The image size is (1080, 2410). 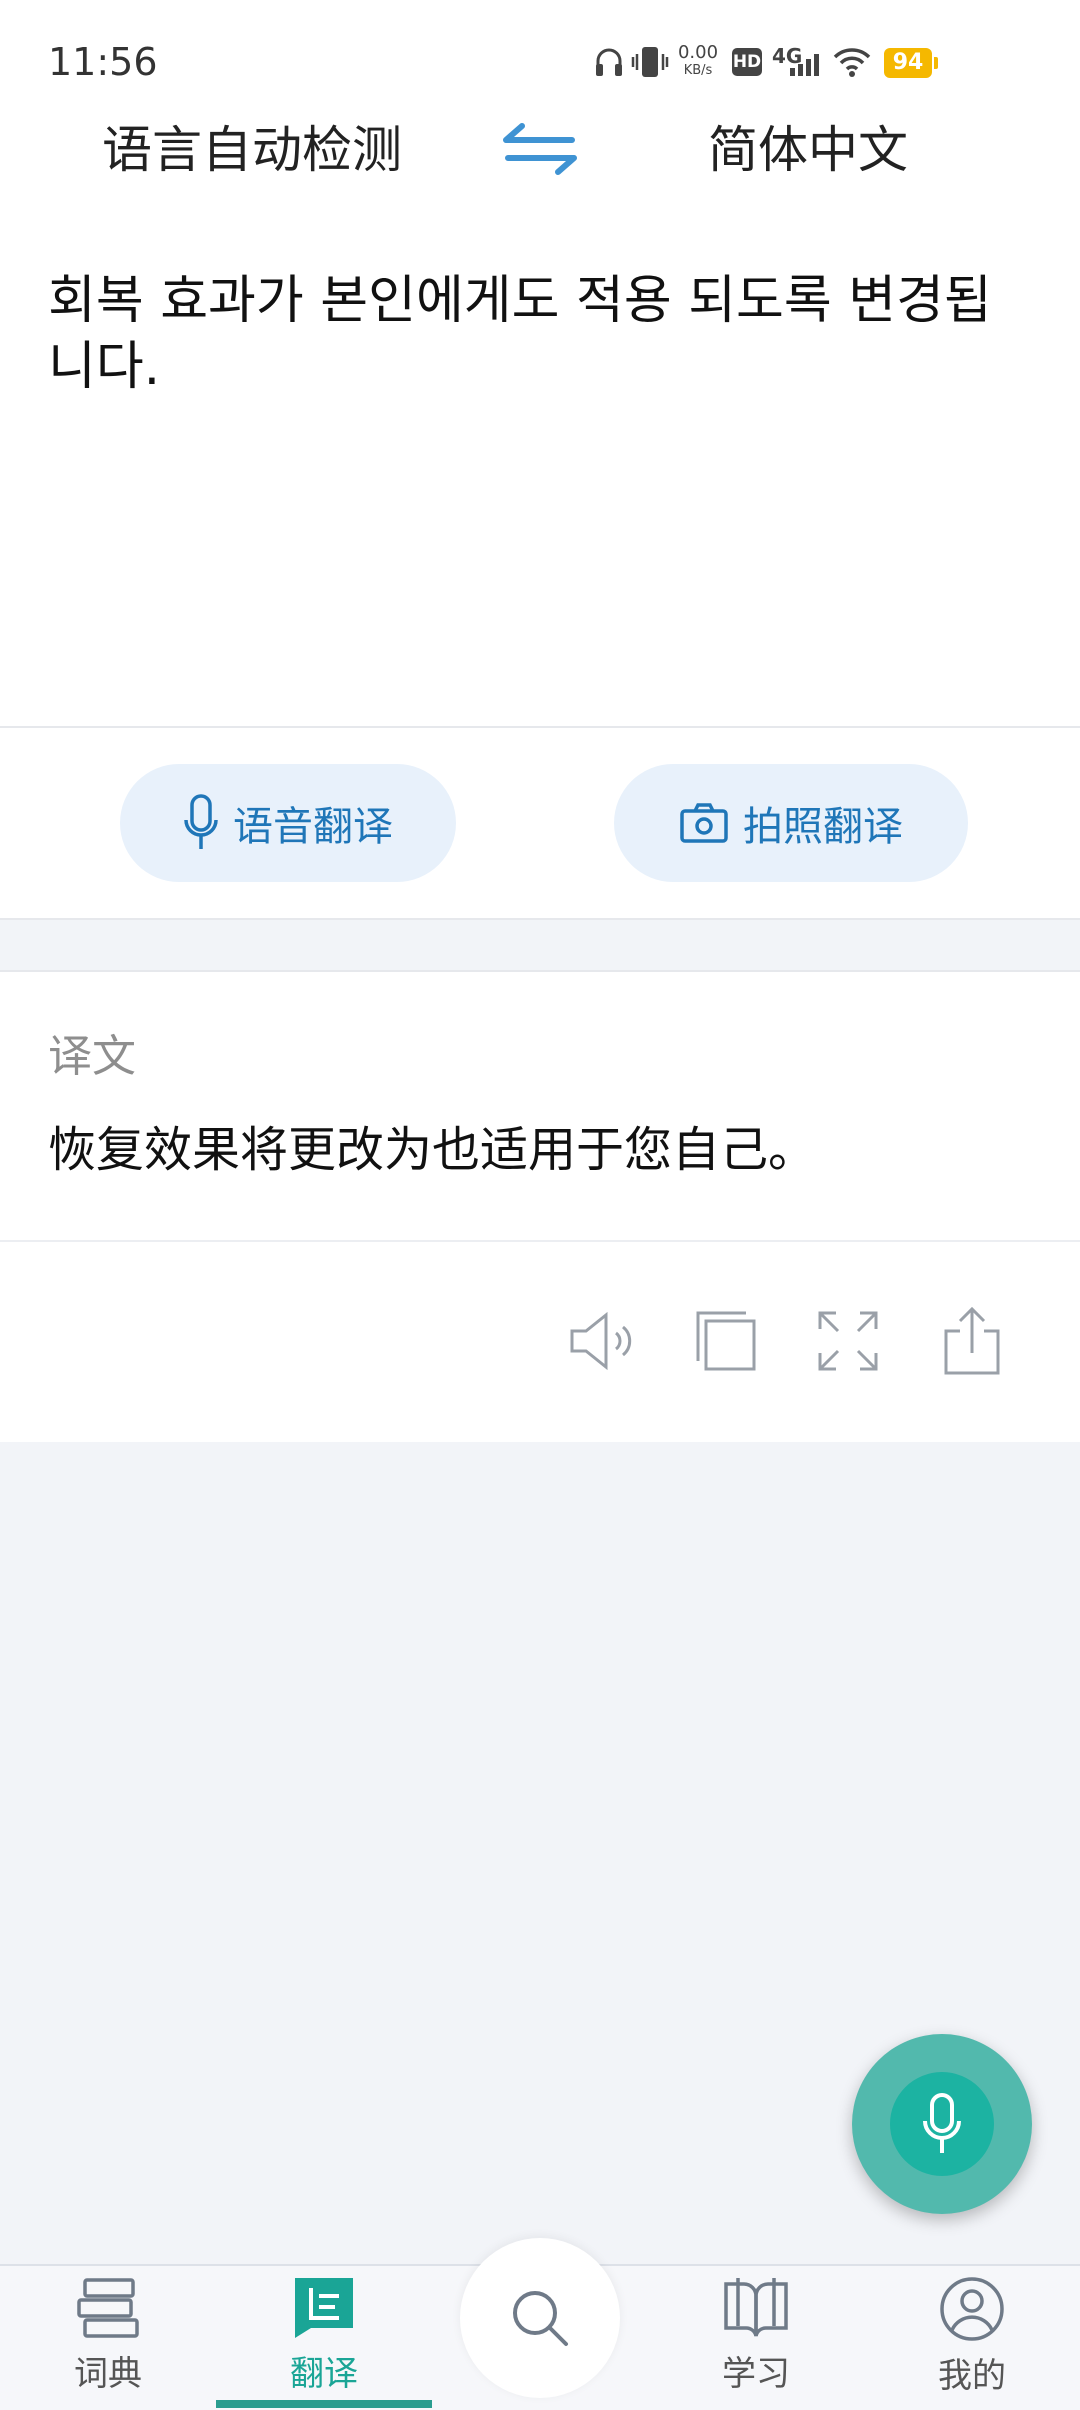 I want to click on target-language-selector: 简体中文, so click(x=808, y=146).